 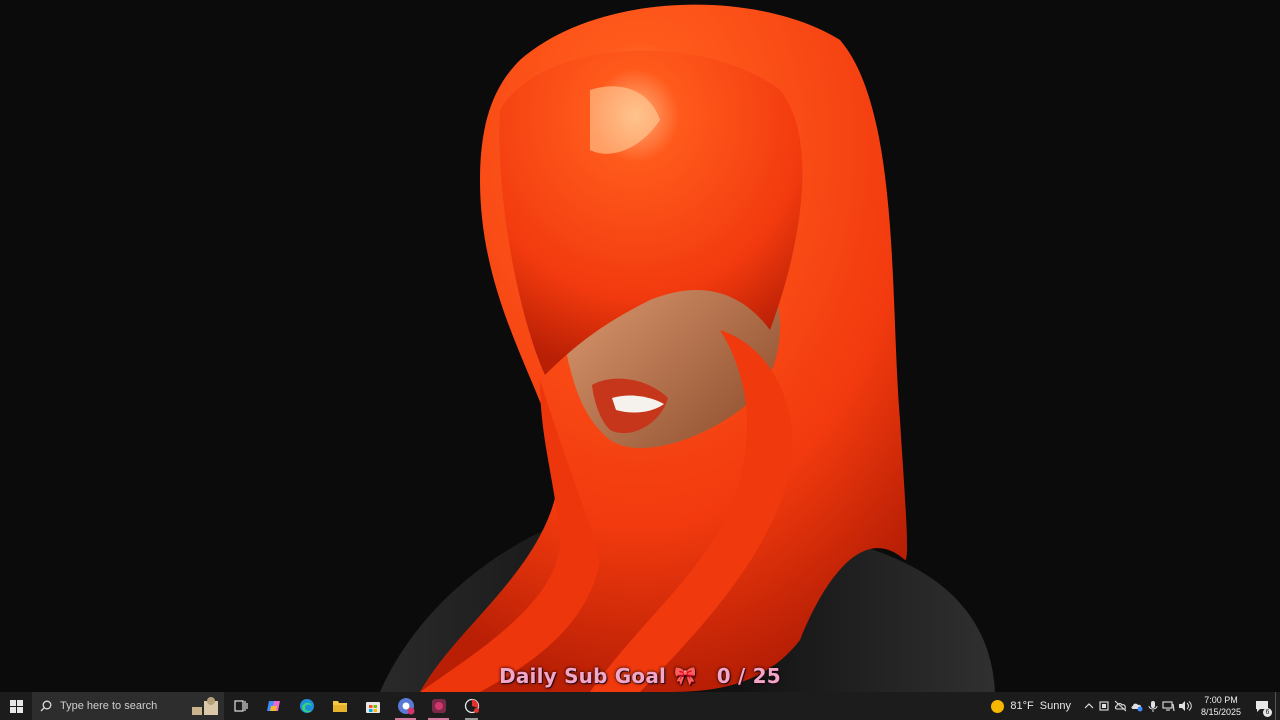 I want to click on chrome-profile-button, so click(x=405, y=706).